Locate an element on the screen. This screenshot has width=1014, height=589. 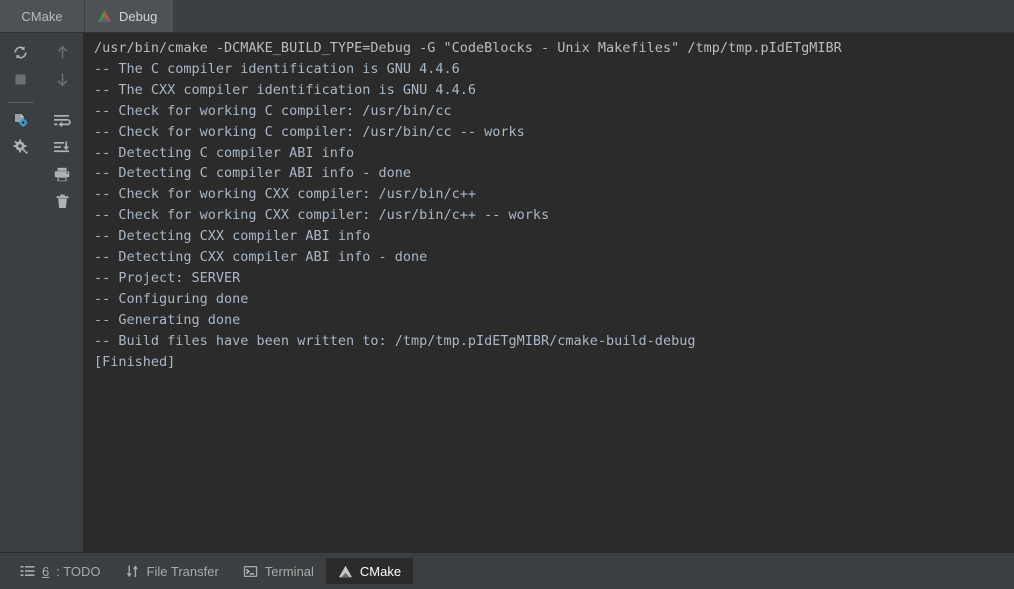
panel-title: CMake is located at coordinates (42, 16).